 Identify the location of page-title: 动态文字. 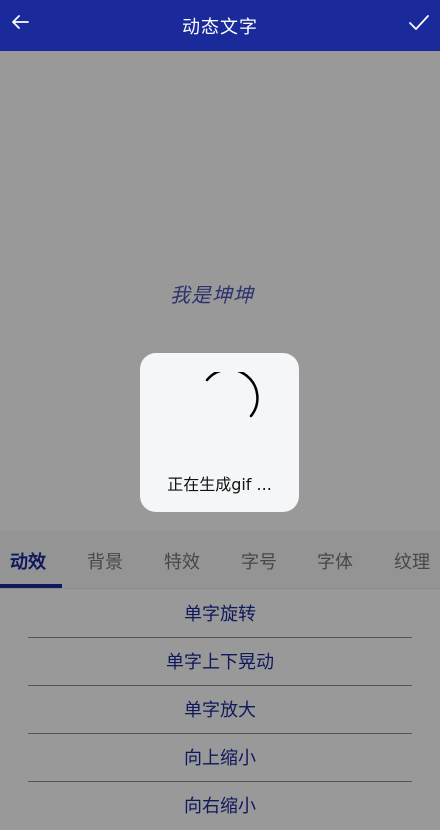
(220, 27).